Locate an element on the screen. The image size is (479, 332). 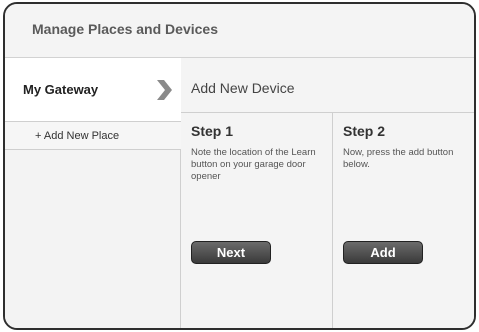
add-new-place-button: + Add New Place is located at coordinates (93, 136).